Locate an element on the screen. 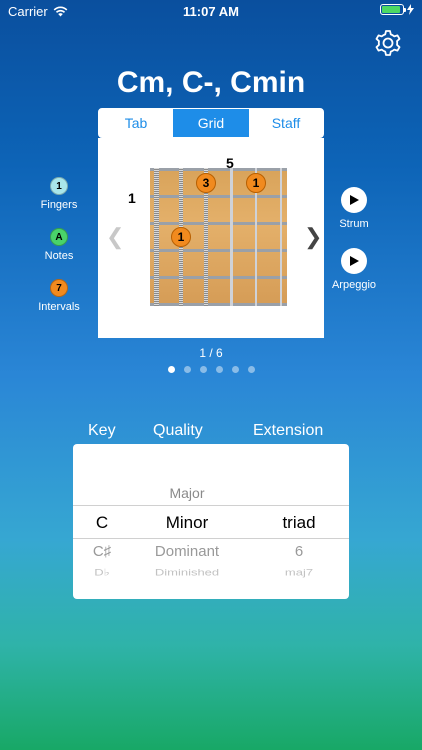  battery-fill is located at coordinates (391, 9).